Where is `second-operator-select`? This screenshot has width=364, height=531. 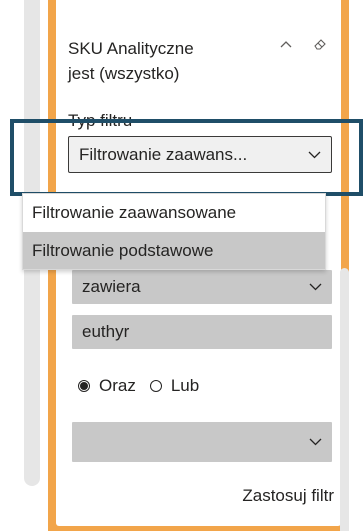 second-operator-select is located at coordinates (202, 442).